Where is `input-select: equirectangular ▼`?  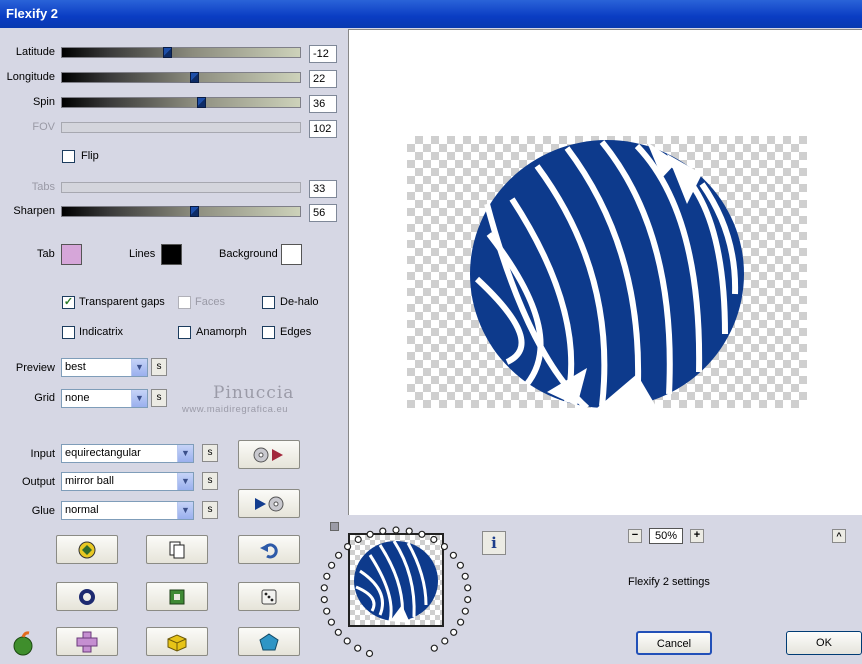 input-select: equirectangular ▼ is located at coordinates (127, 453).